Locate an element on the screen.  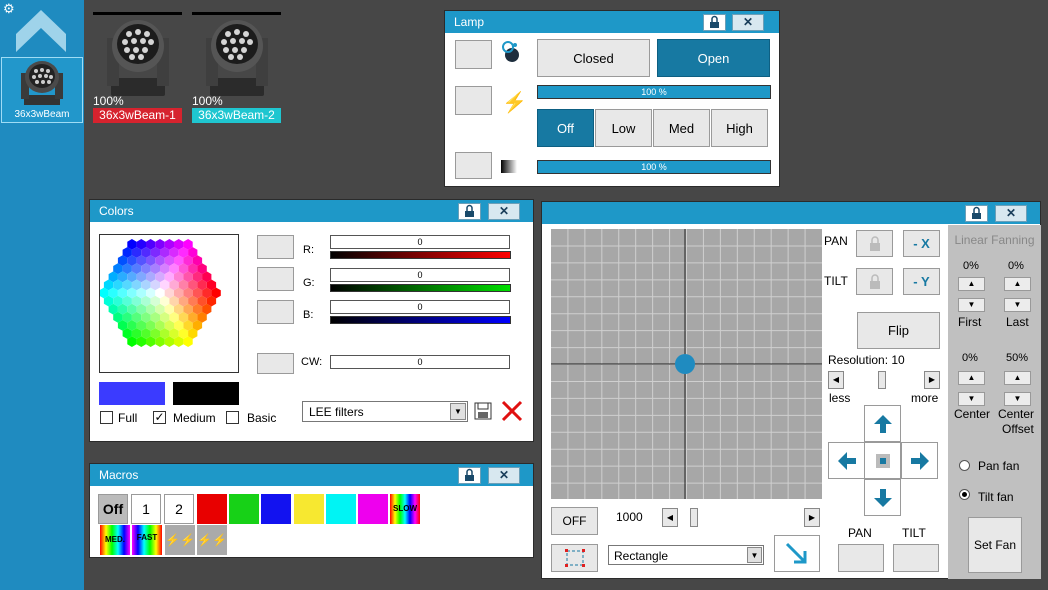
power-off-button: Off is located at coordinates (565, 128).